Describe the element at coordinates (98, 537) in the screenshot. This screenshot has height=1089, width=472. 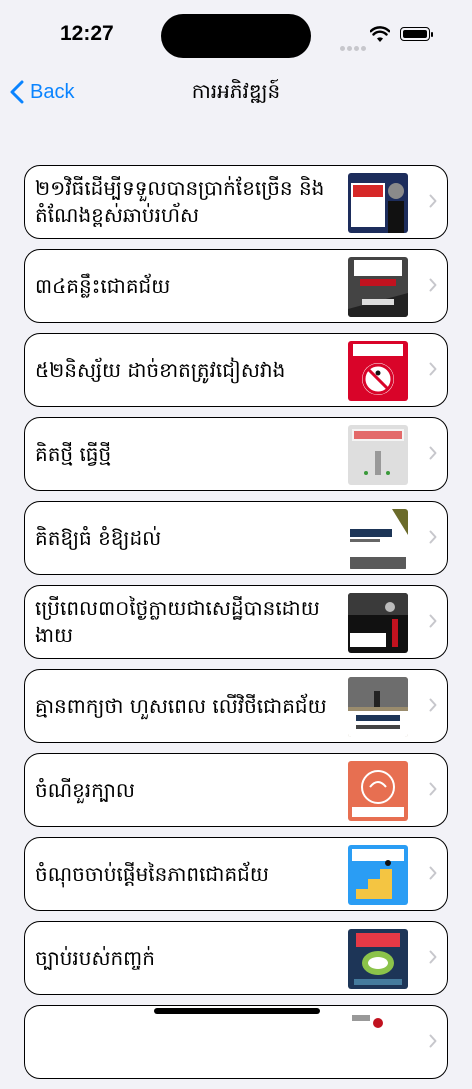
I see `list-item-label: គិតឱ្យធំ ខំឱ្យដល់` at that location.